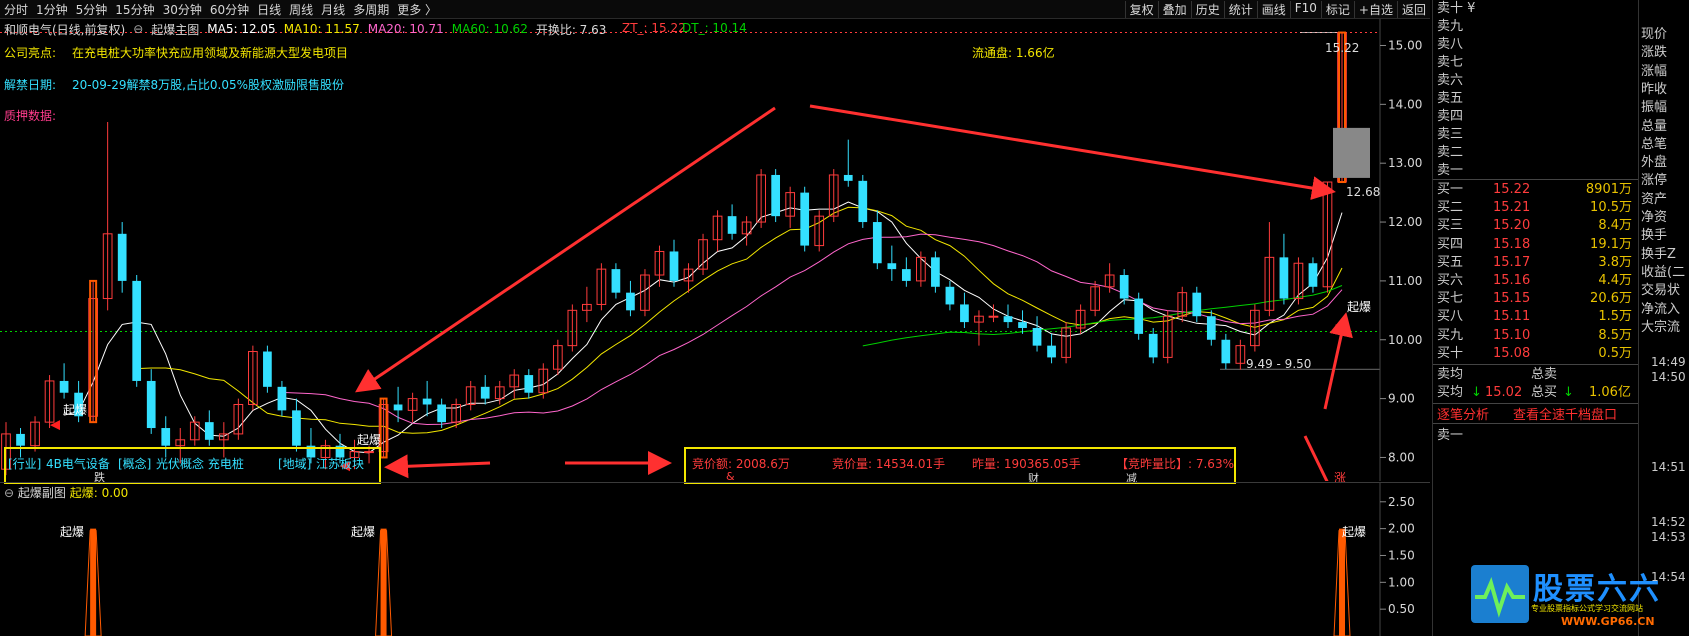  Describe the element at coordinates (1668, 362) in the screenshot. I see `tick-time: 14:49` at that location.